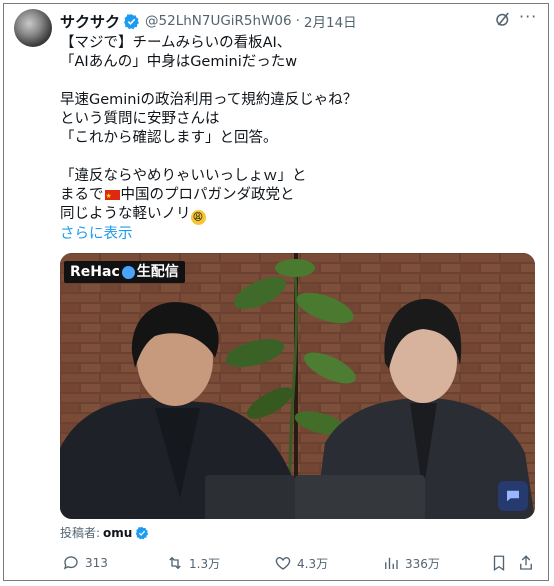 This screenshot has width=554, height=586. I want to click on weary-face-emoji-icon: 😩, so click(198, 217).